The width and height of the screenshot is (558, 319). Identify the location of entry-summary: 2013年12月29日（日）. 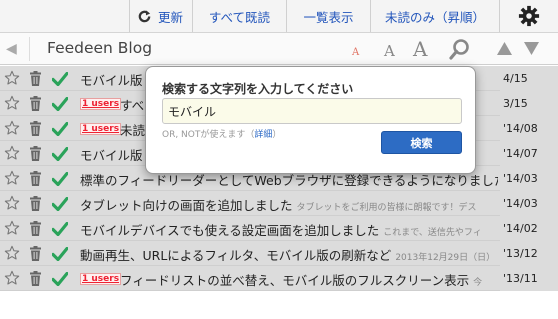
(445, 258).